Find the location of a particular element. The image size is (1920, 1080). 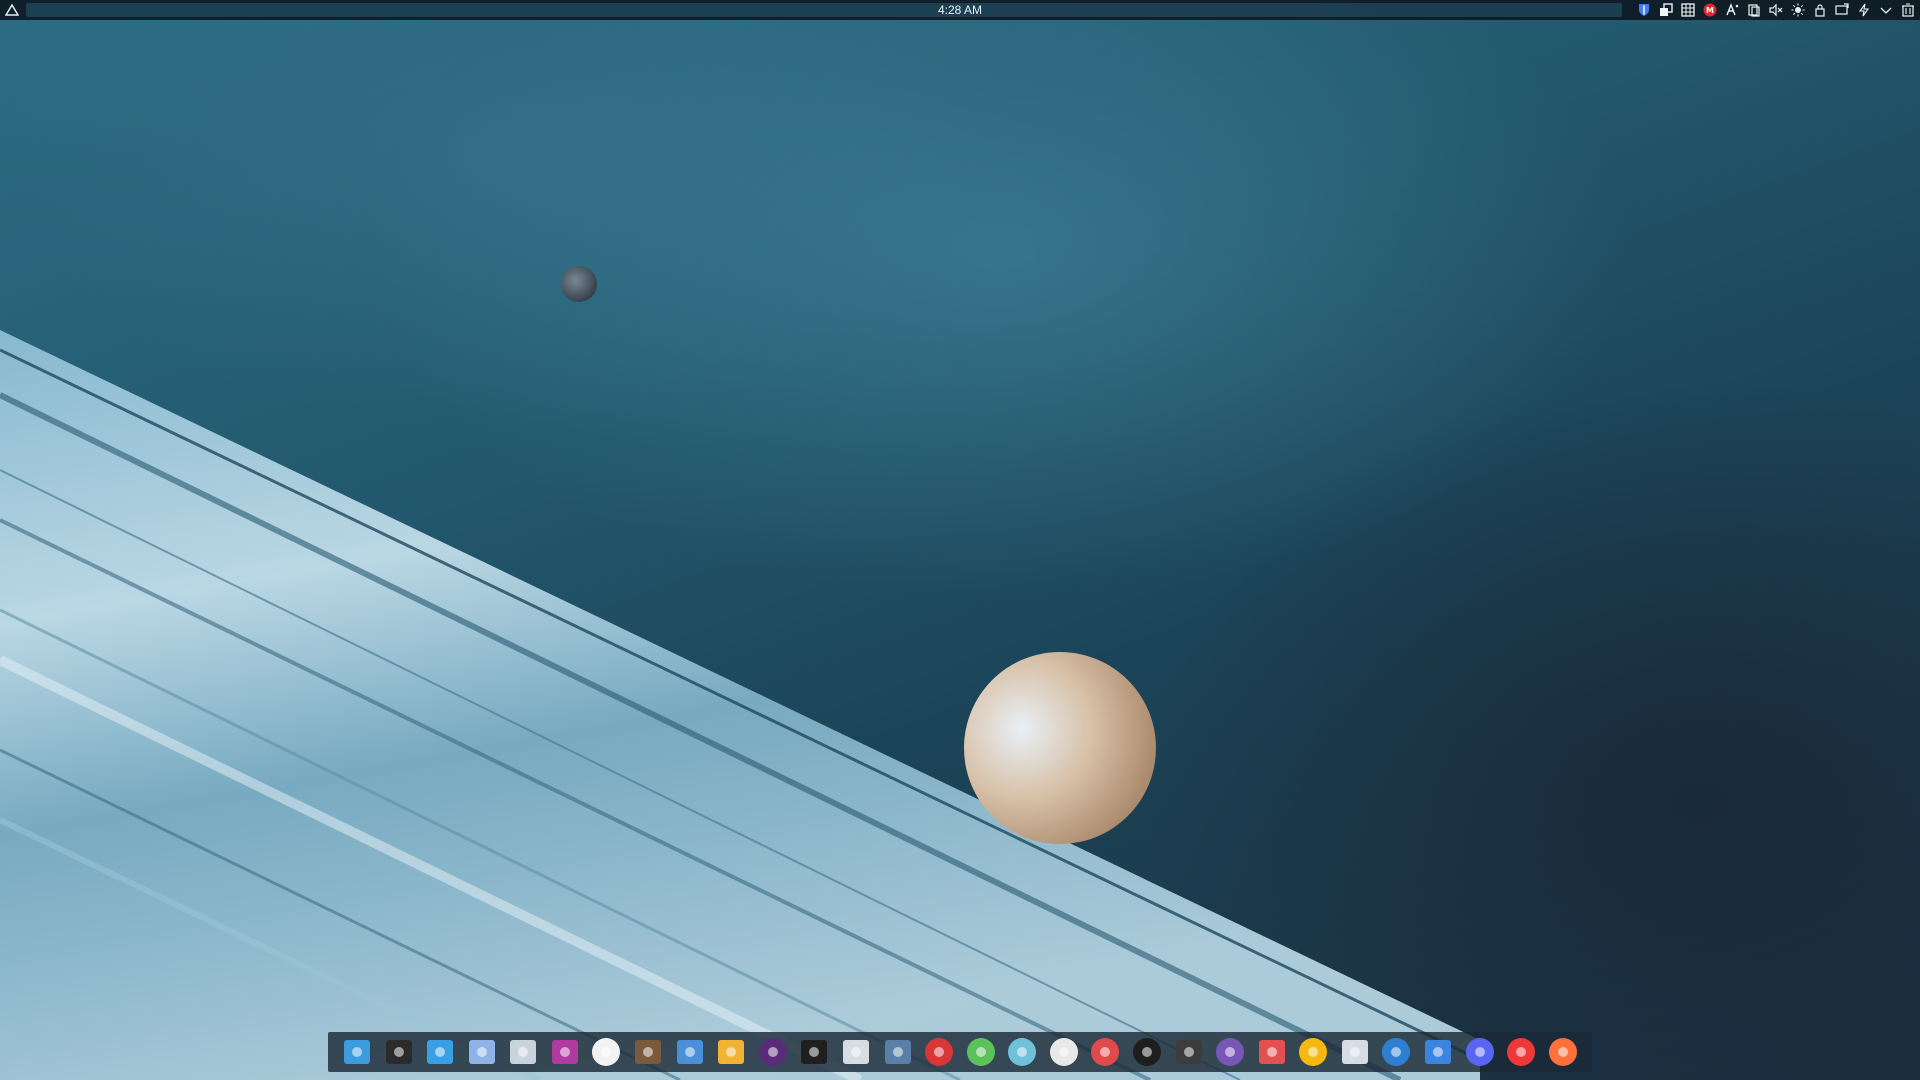

mega-icon: M is located at coordinates (1709, 10).